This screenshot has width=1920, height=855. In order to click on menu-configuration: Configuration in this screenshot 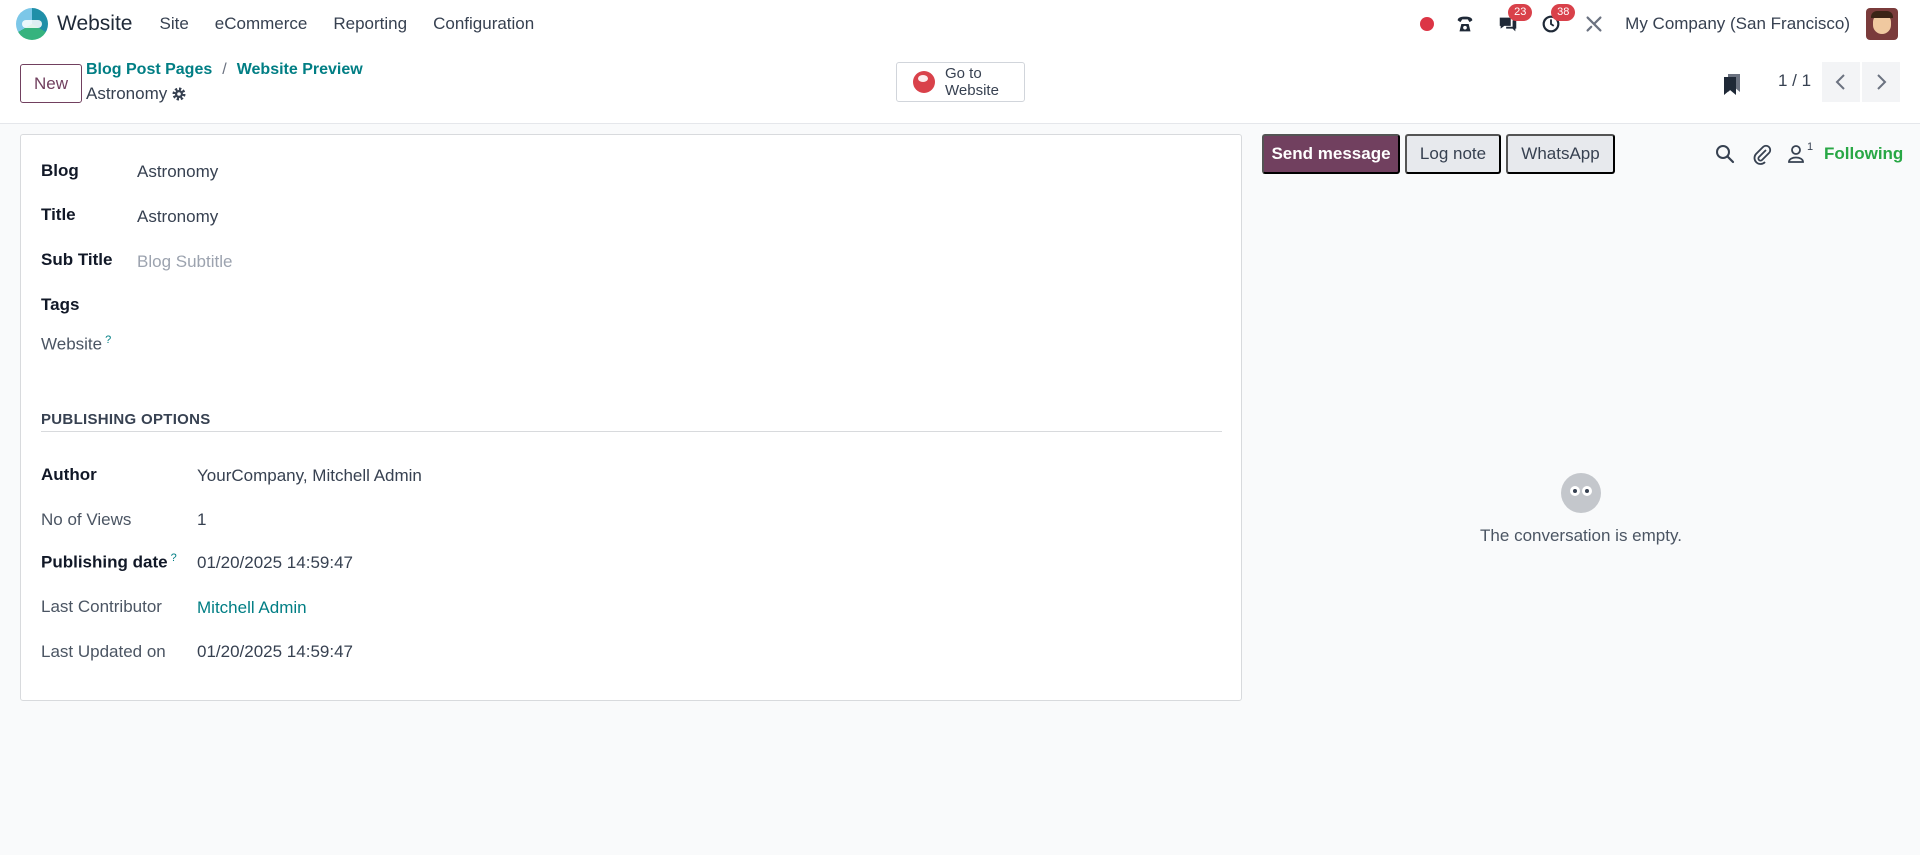, I will do `click(483, 24)`.